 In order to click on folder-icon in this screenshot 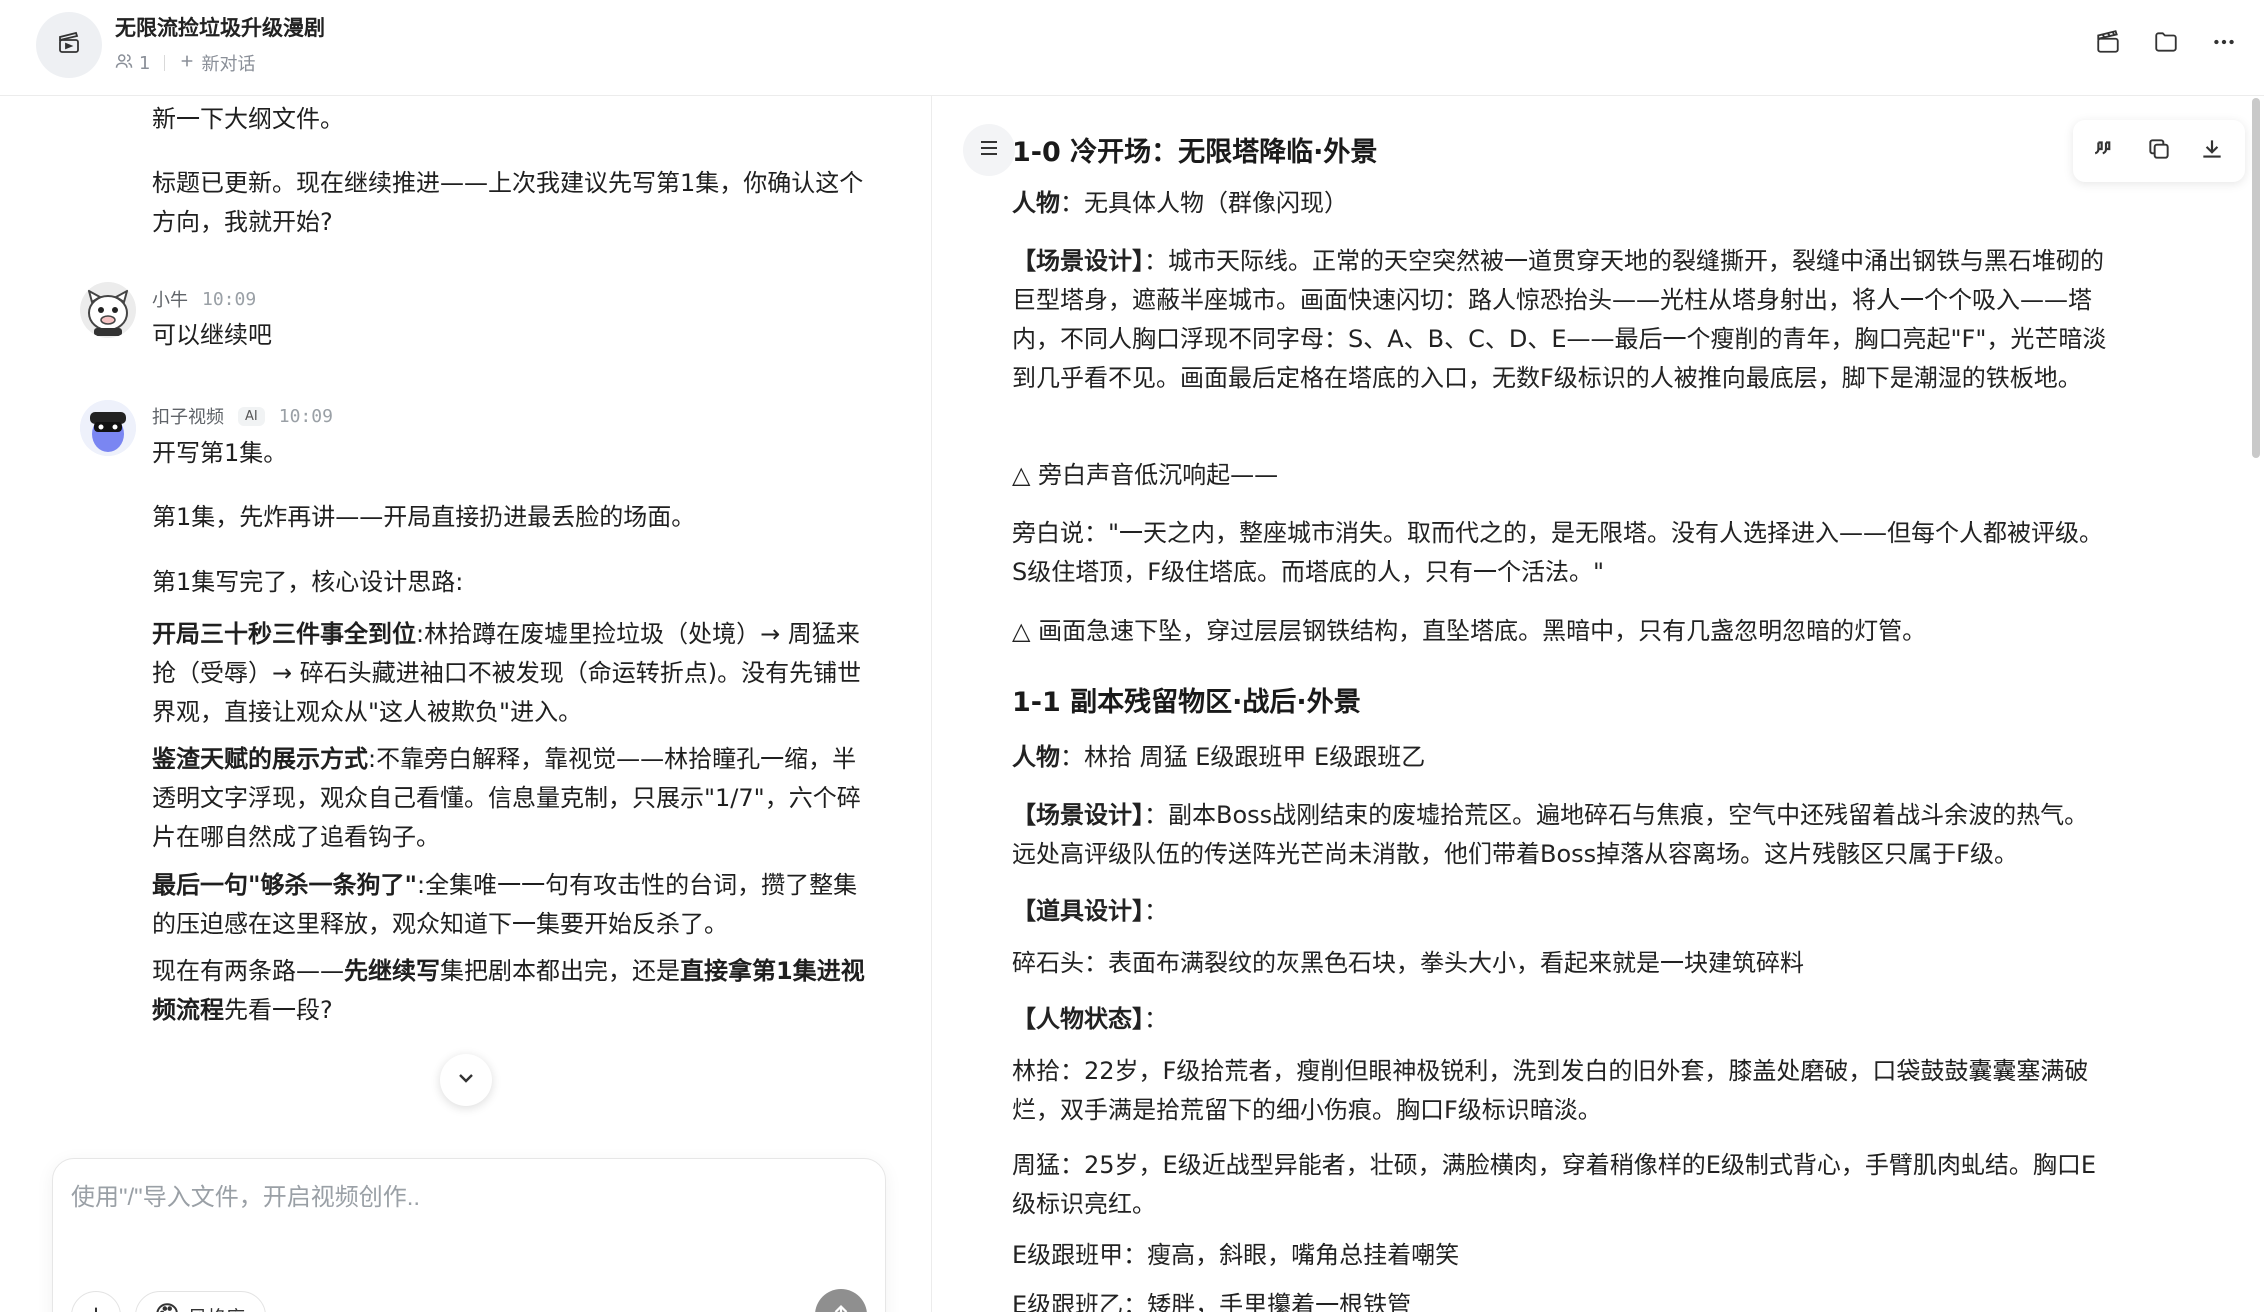, I will do `click(2166, 44)`.